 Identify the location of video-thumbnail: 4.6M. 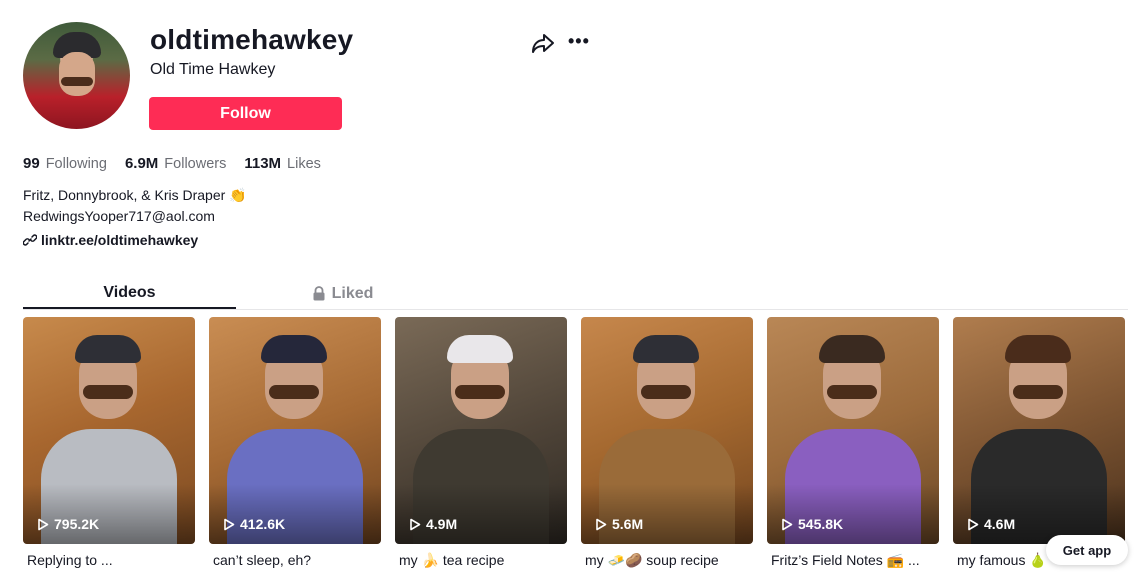
(1039, 430).